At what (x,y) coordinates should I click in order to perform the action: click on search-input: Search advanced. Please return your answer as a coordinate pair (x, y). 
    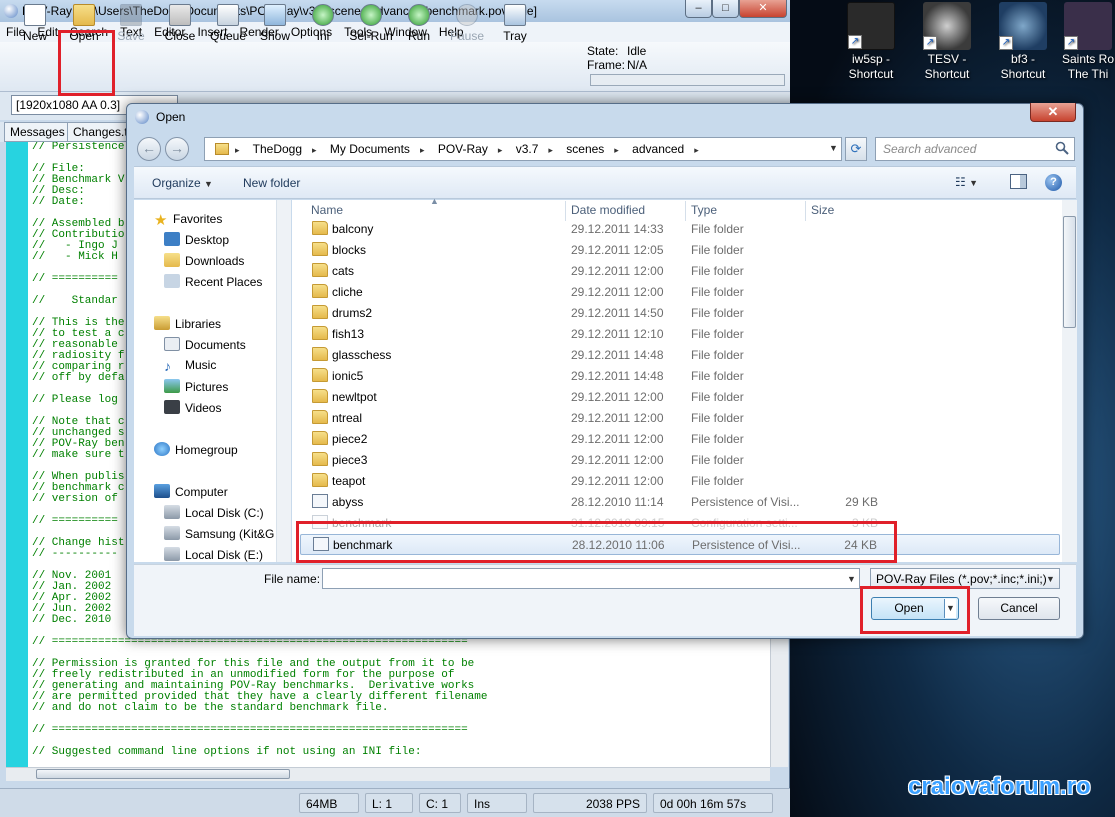
    Looking at the image, I should click on (975, 149).